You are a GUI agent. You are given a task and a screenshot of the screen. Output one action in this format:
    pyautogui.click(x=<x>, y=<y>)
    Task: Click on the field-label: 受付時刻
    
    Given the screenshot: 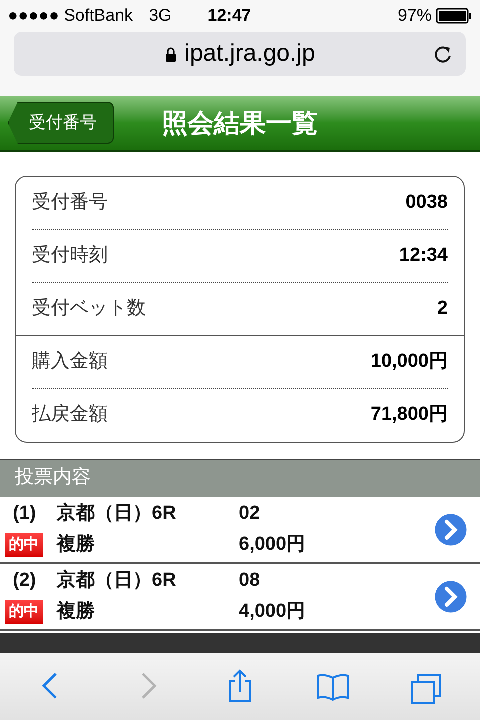 What is the action you would take?
    pyautogui.click(x=70, y=256)
    